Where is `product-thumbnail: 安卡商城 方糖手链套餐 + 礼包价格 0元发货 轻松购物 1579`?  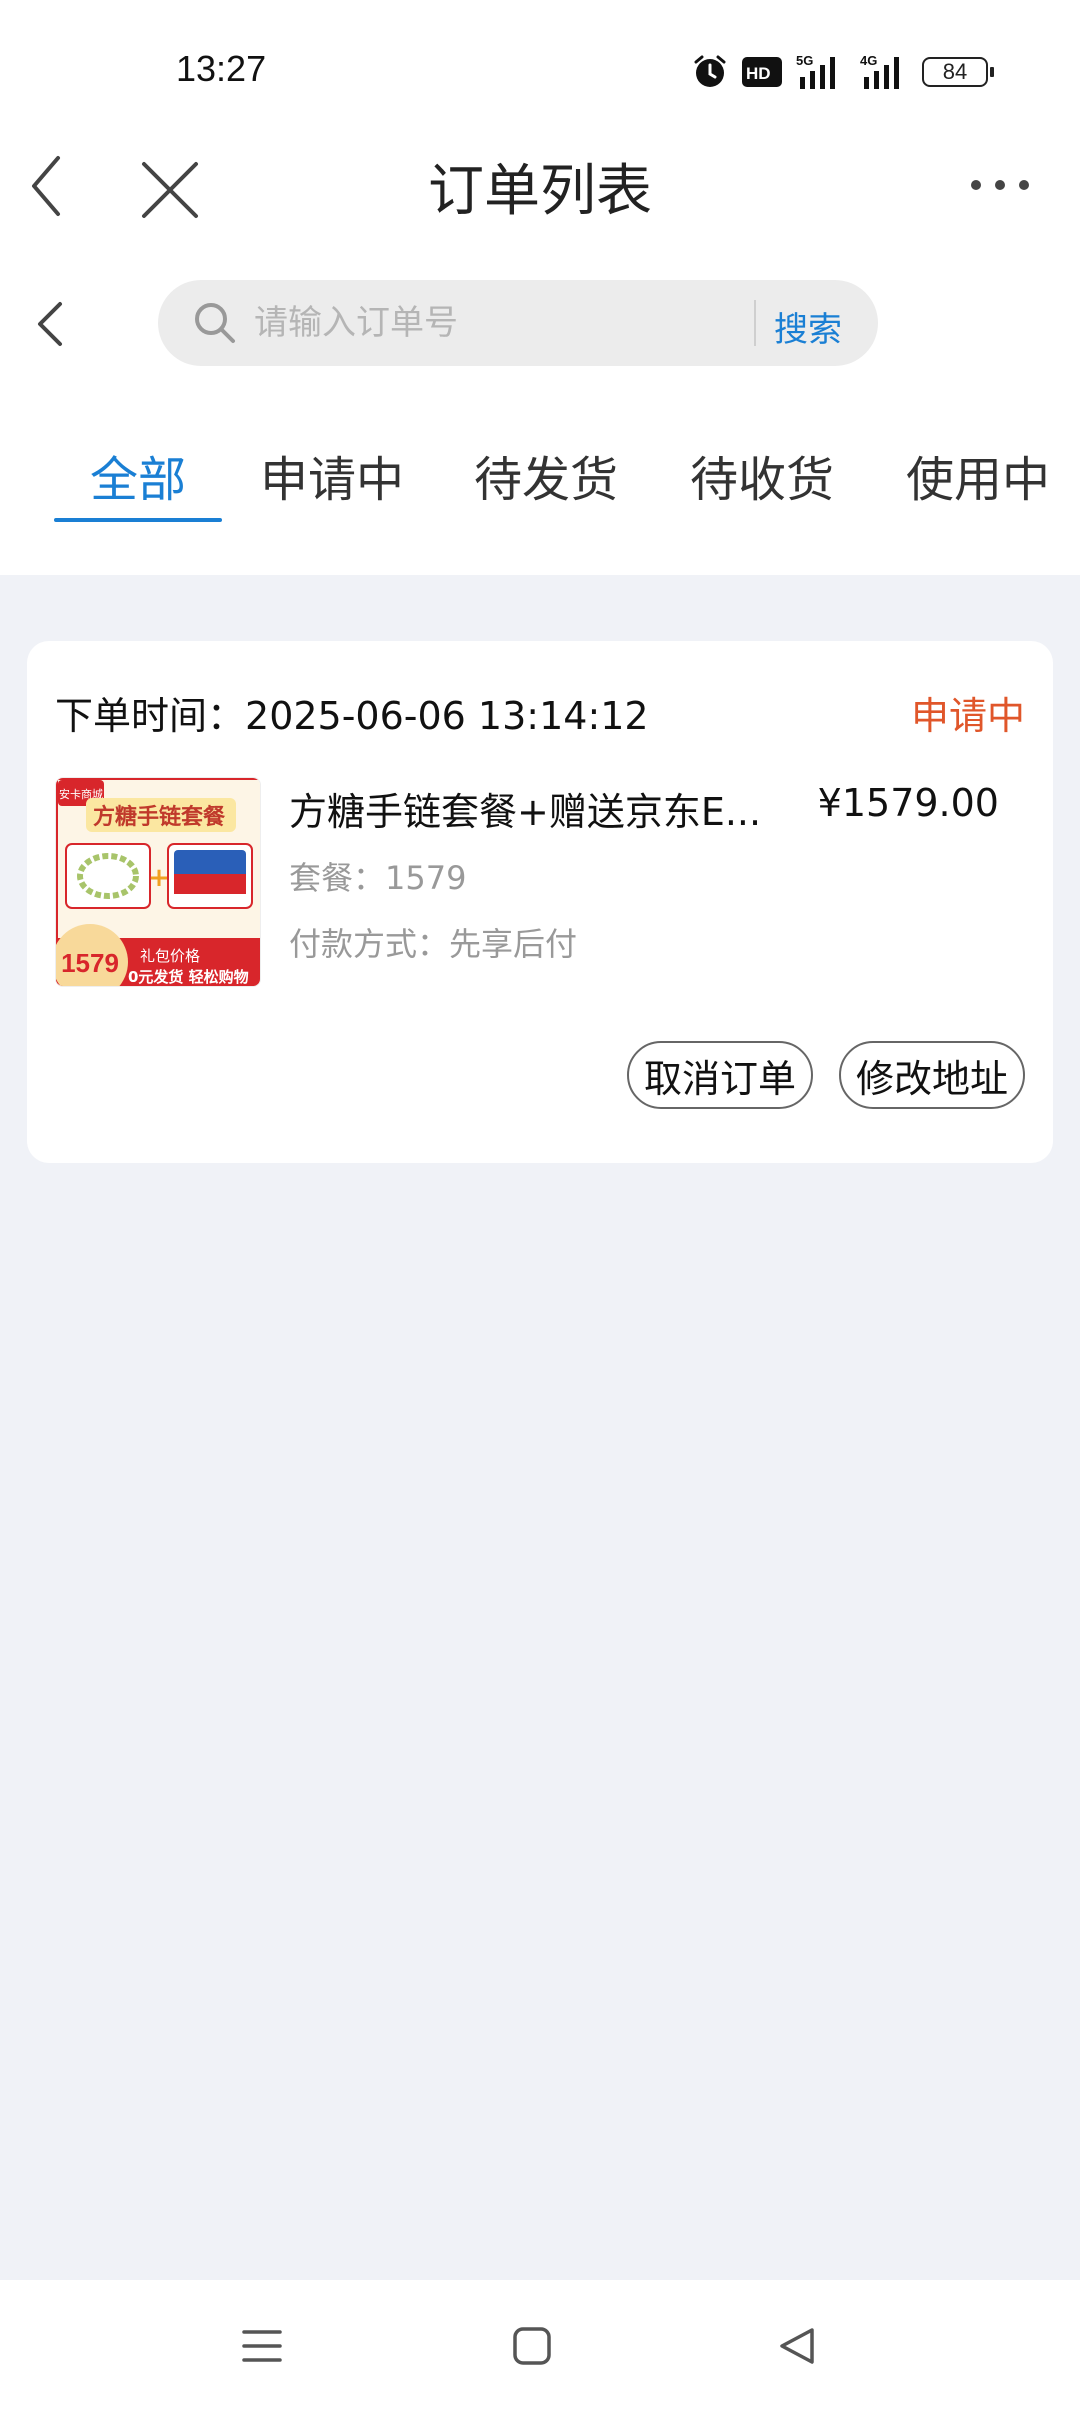 product-thumbnail: 安卡商城 方糖手链套餐 + 礼包价格 0元发货 轻松购物 1579 is located at coordinates (158, 882).